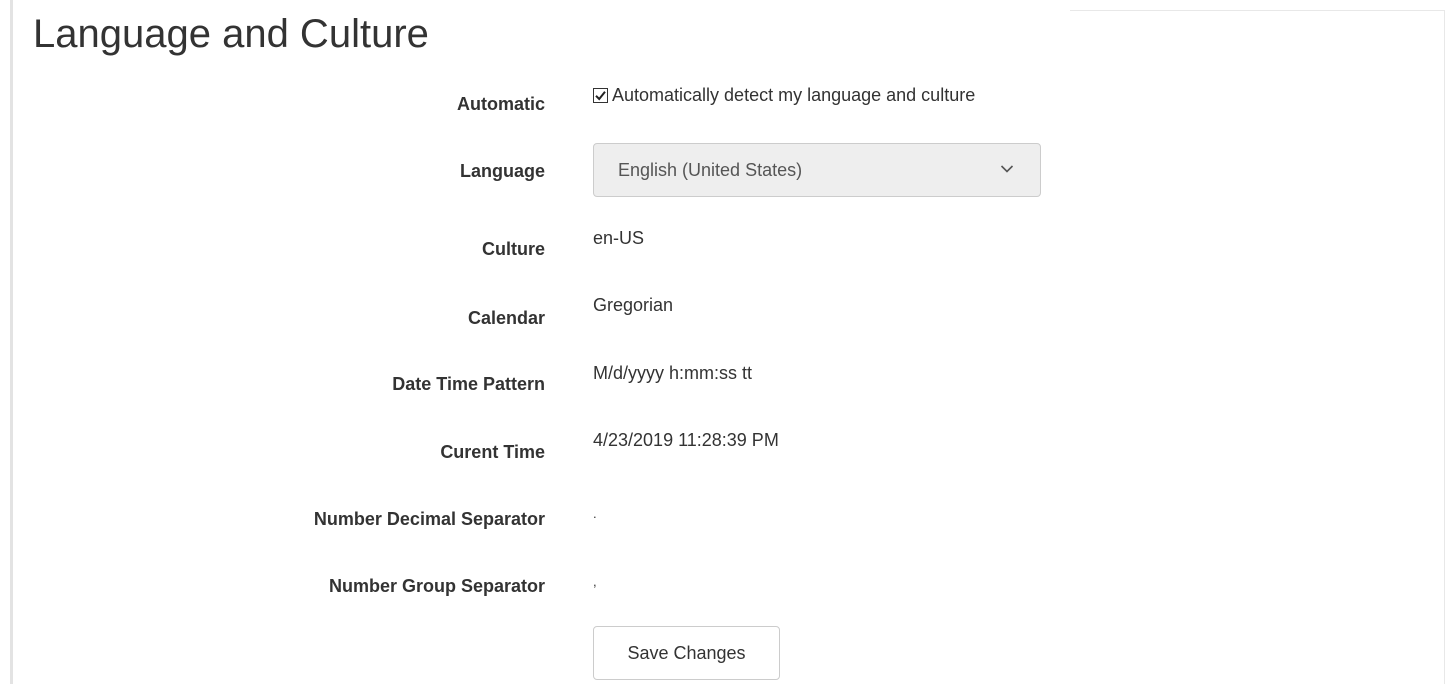  I want to click on save-changes-button: Save Changes, so click(686, 653).